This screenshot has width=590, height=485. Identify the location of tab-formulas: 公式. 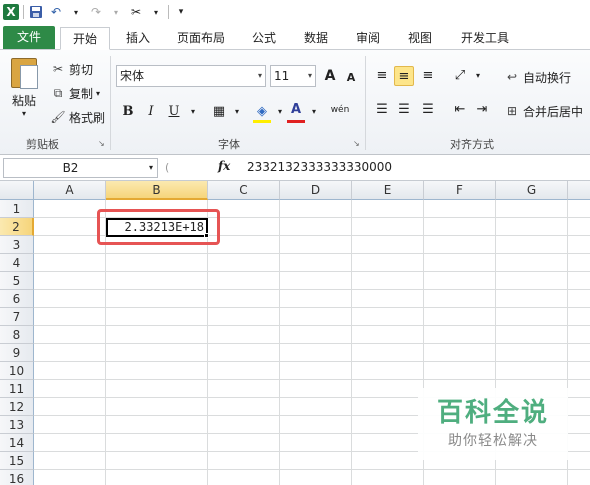
(264, 38).